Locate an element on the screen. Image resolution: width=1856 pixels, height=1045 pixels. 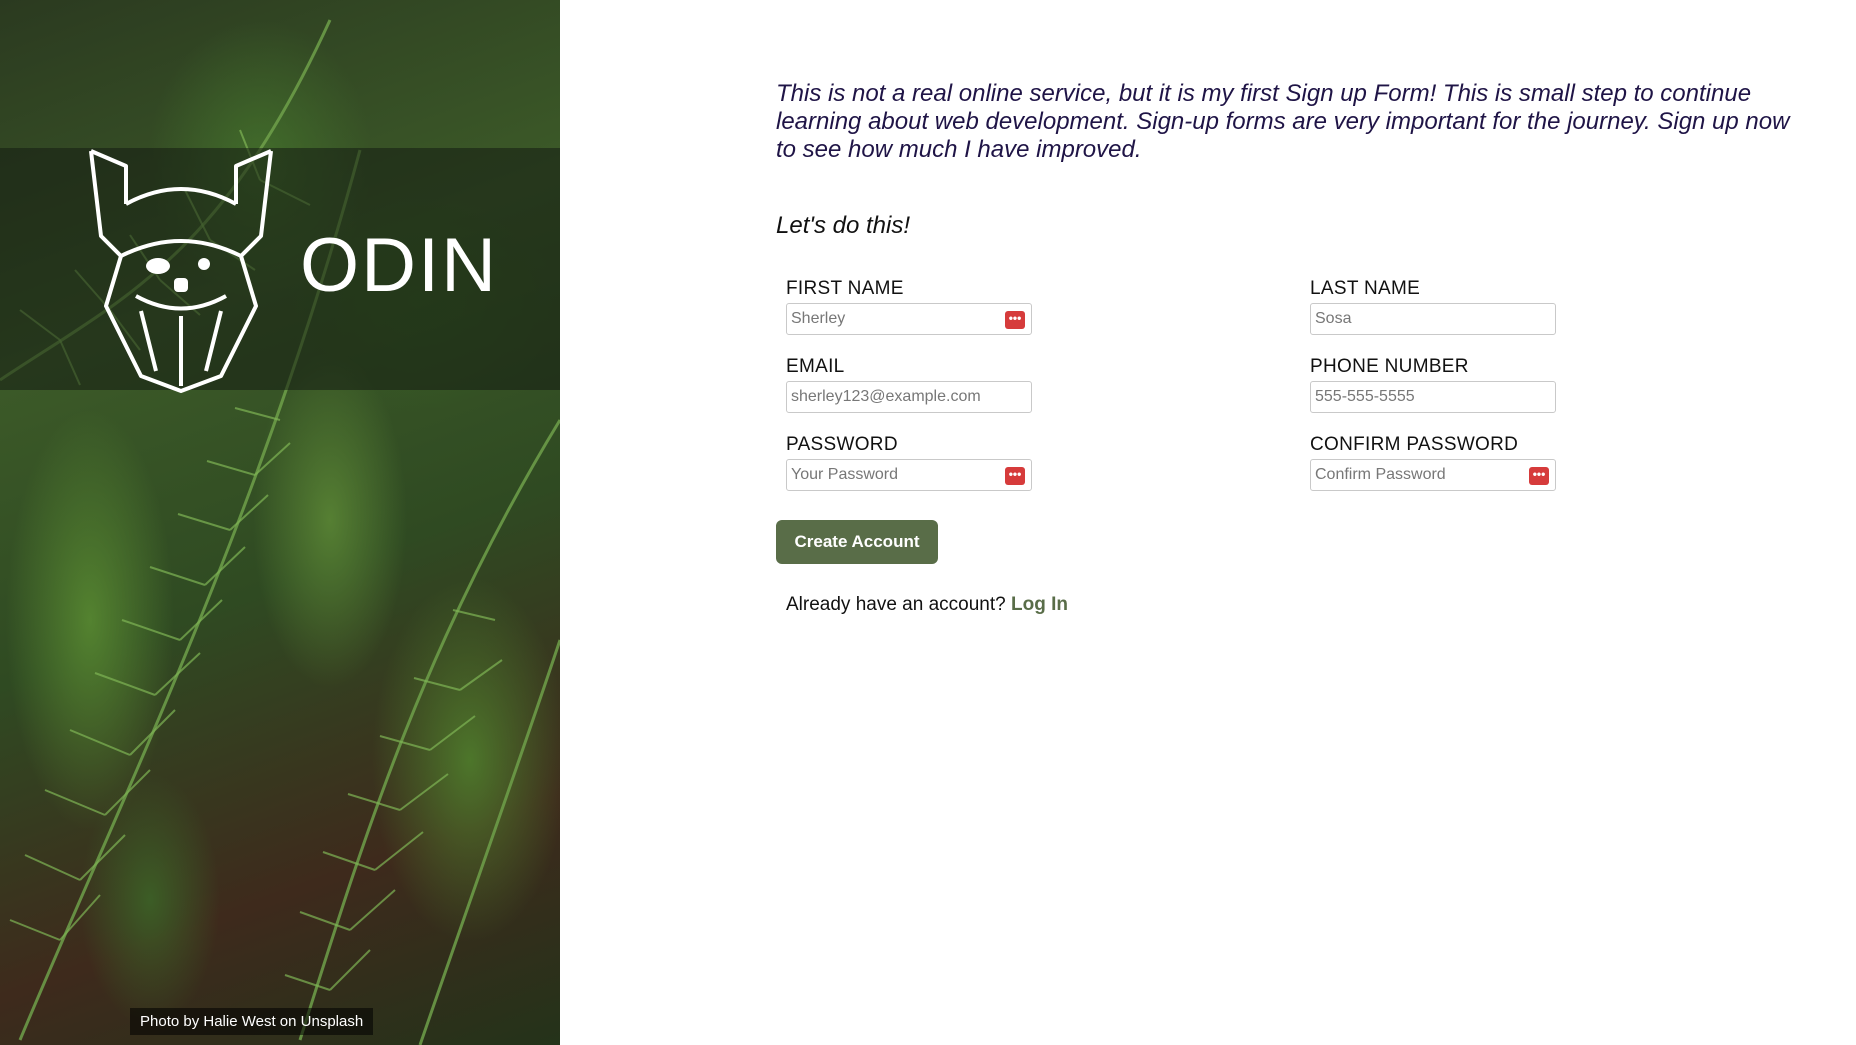
phone-label: PHONE NUMBER is located at coordinates (1389, 366).